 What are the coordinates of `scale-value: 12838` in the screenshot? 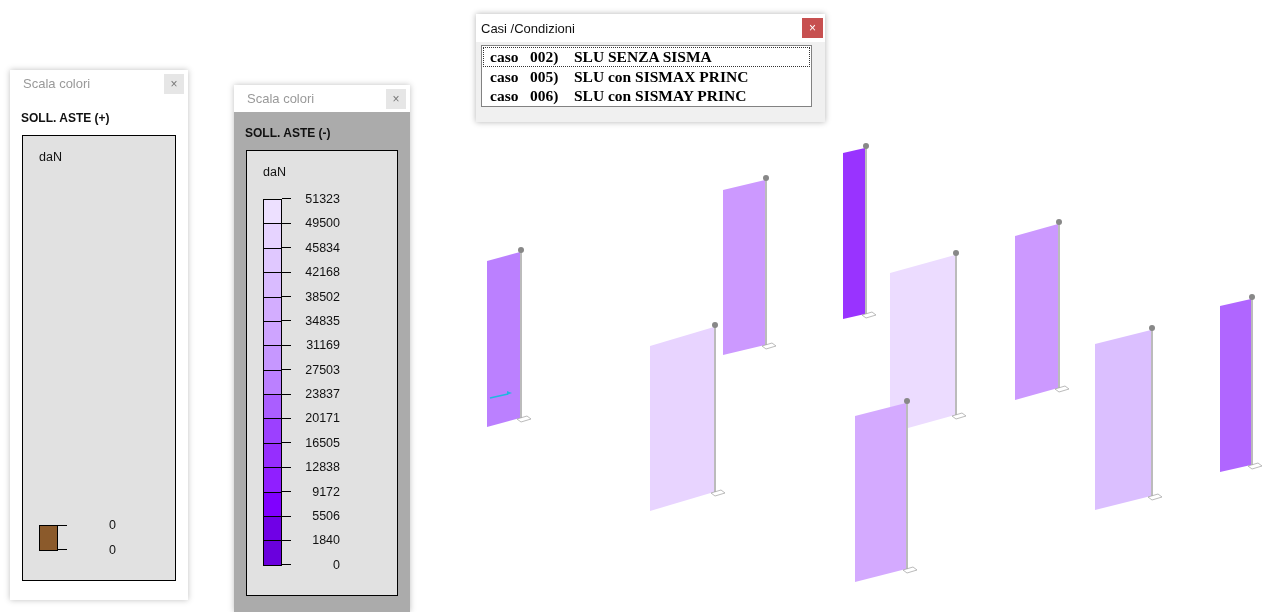 It's located at (322, 467).